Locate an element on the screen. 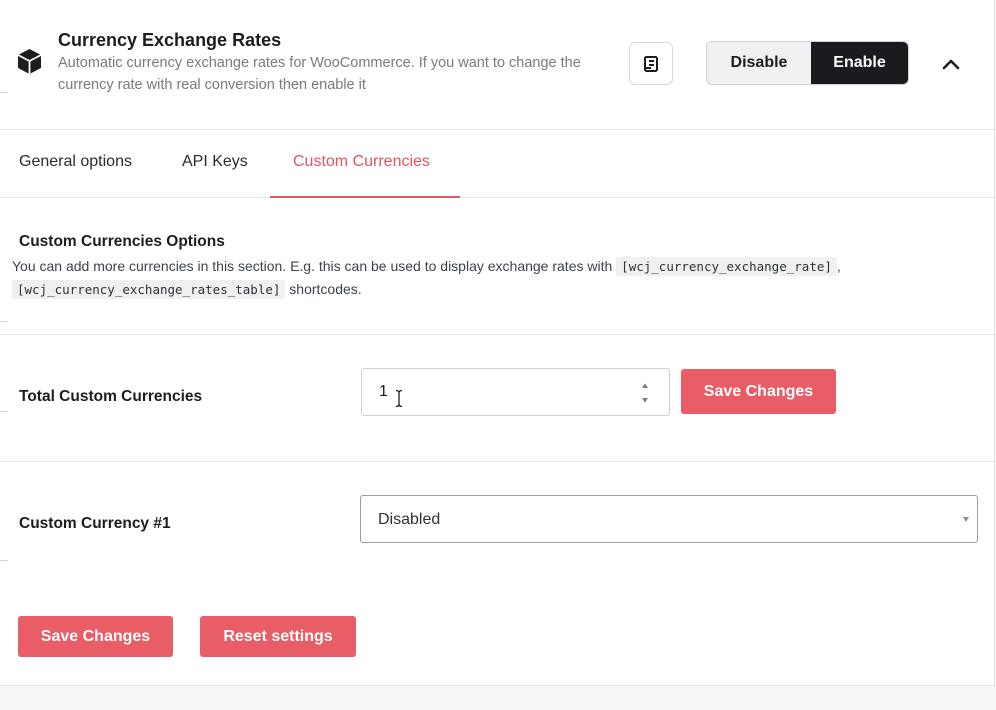  total-currencies-input: 1 is located at coordinates (515, 392).